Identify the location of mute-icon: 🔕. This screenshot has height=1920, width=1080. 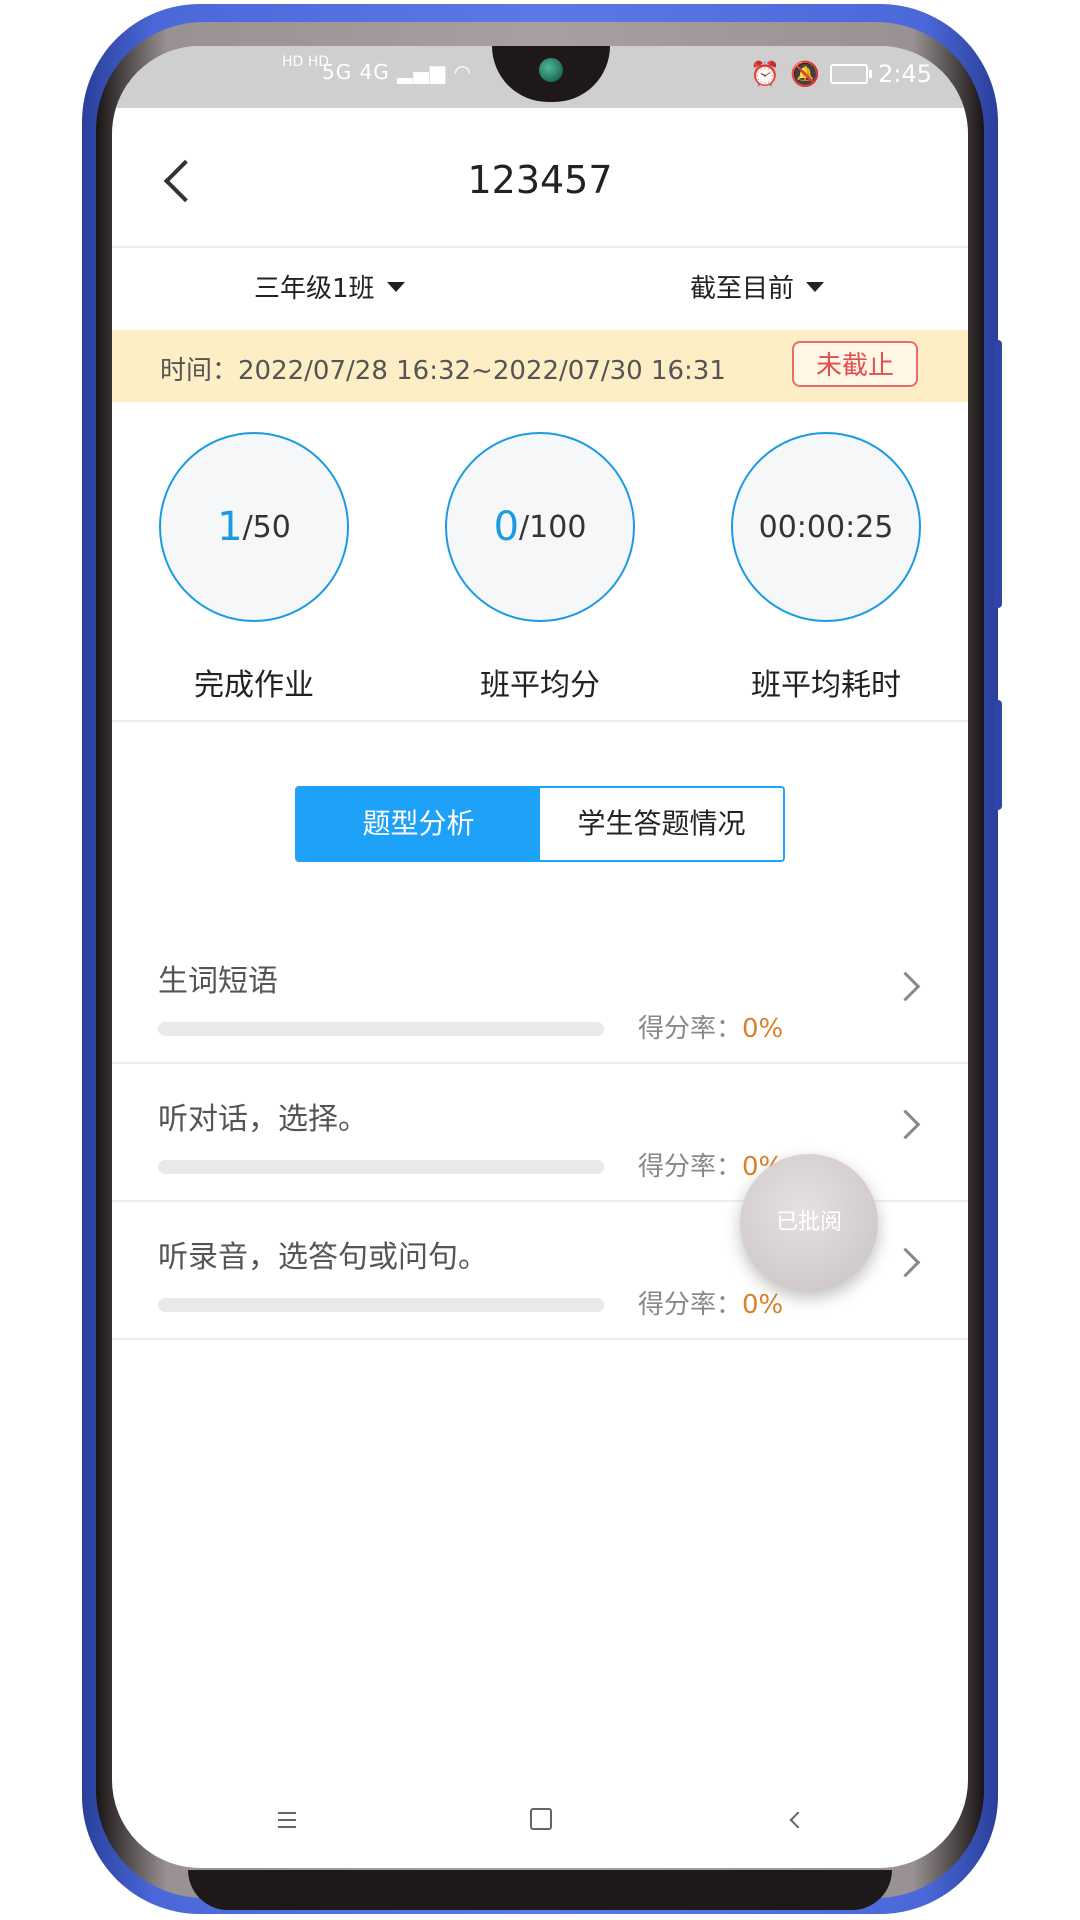
(805, 74).